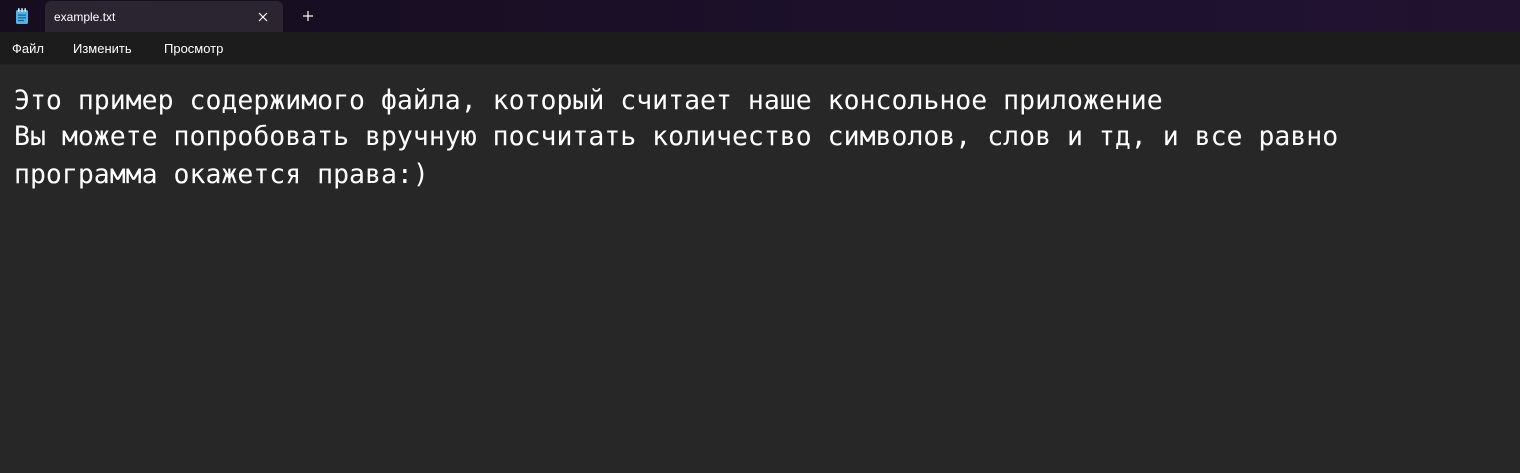 The image size is (1520, 473). Describe the element at coordinates (221, 174) in the screenshot. I see `text-line: программа окажется права:)` at that location.